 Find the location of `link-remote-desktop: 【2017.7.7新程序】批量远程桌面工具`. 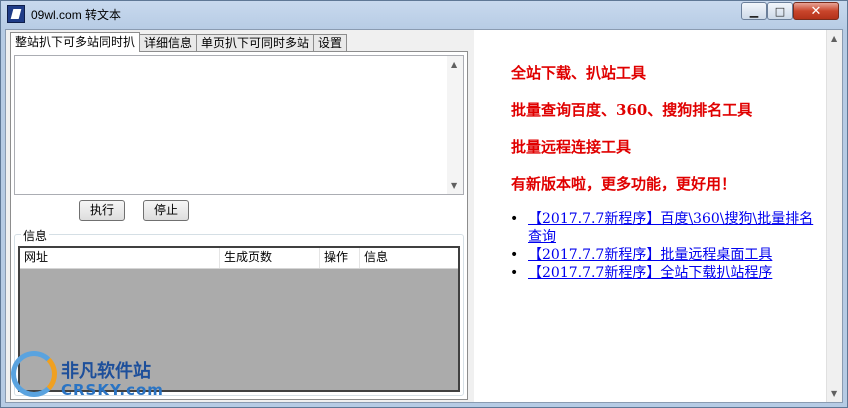

link-remote-desktop: 【2017.7.7新程序】批量远程桌面工具 is located at coordinates (650, 255).